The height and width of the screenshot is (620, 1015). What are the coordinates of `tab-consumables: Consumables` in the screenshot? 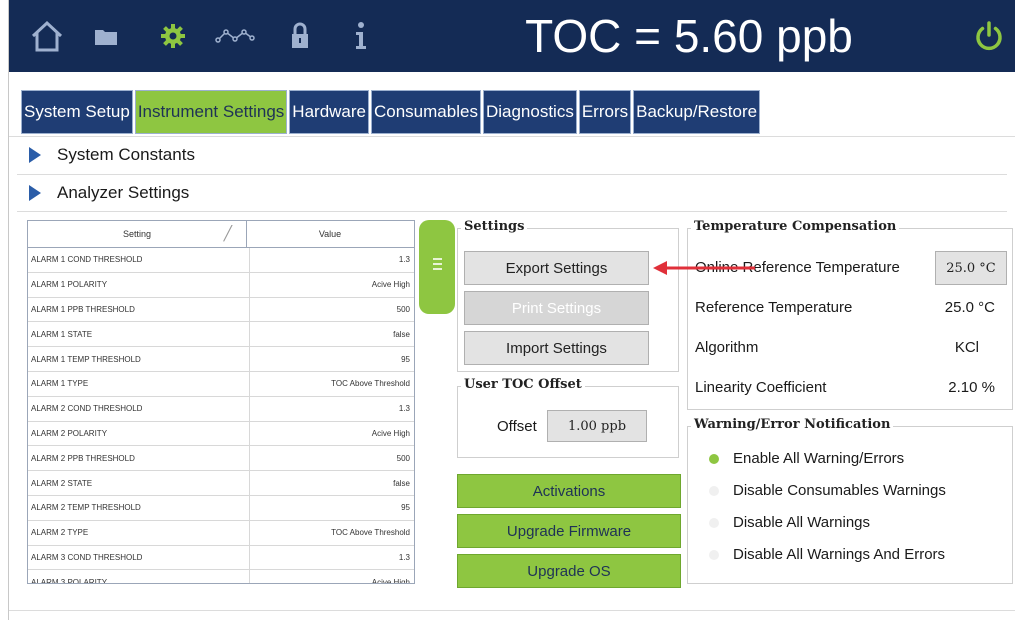 It's located at (426, 112).